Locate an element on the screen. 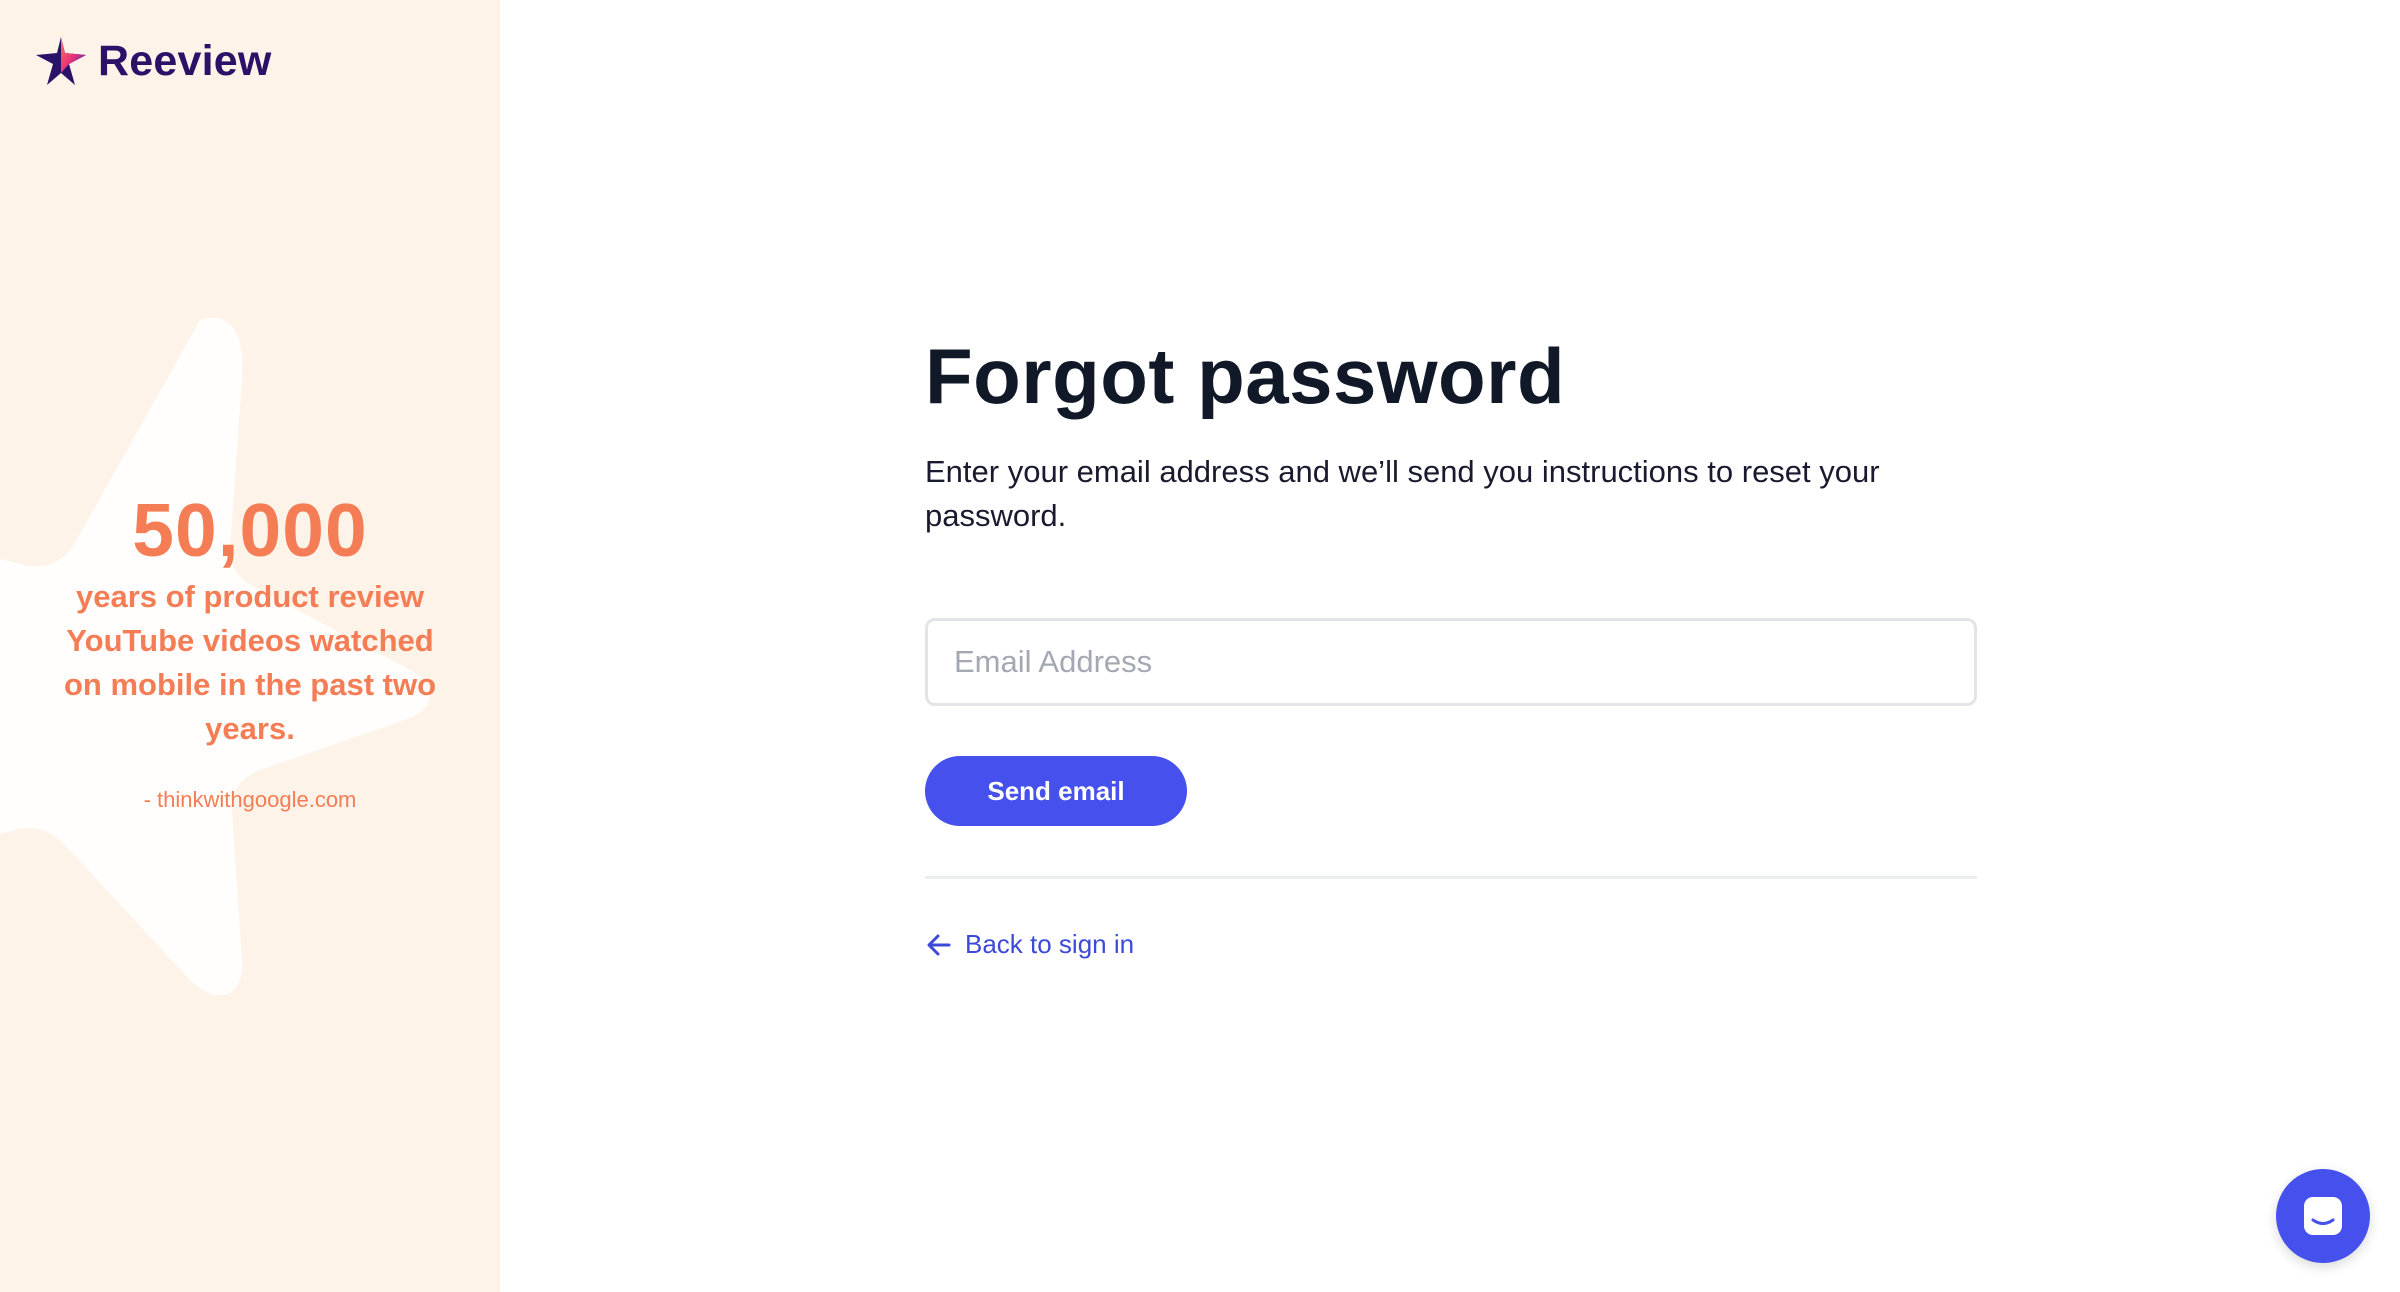  email-field is located at coordinates (1451, 662).